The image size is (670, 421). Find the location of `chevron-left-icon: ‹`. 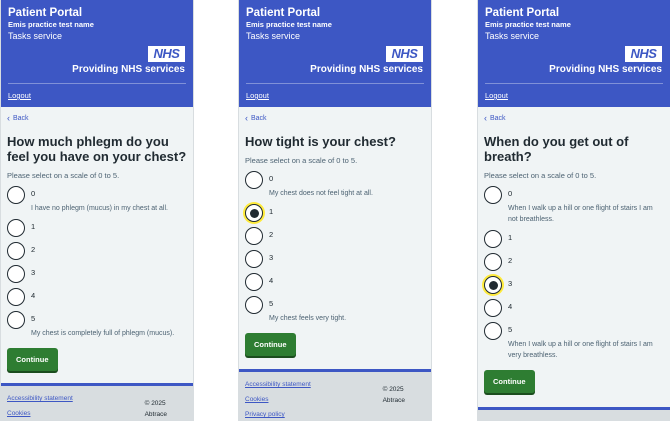

chevron-left-icon: ‹ is located at coordinates (485, 118).